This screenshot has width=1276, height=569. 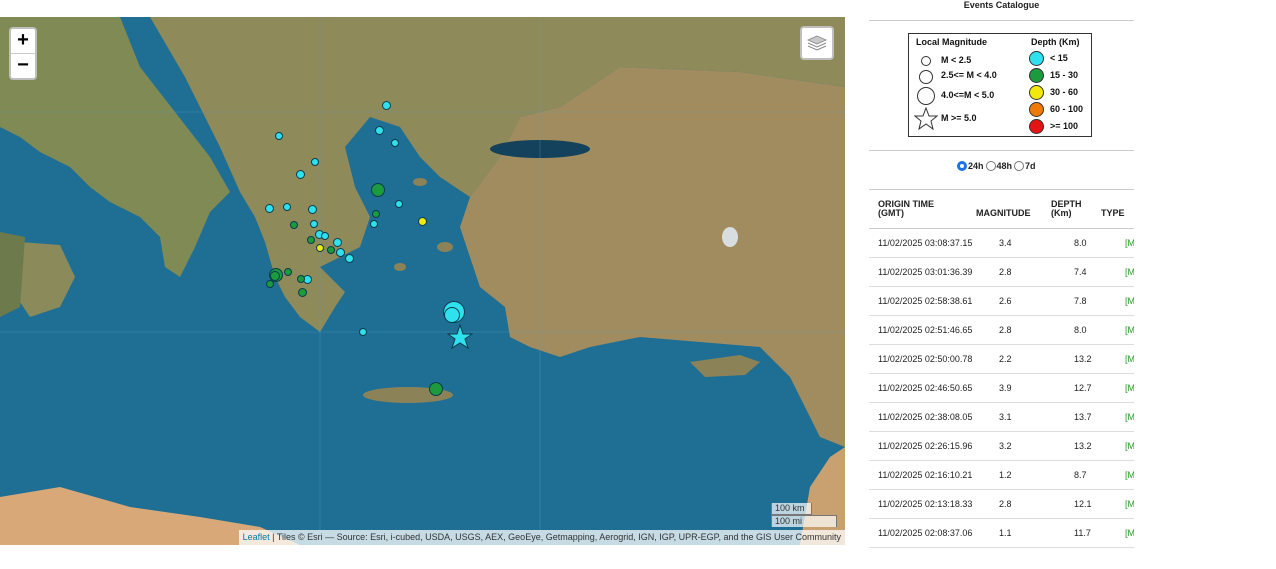 What do you see at coordinates (1083, 504) in the screenshot?
I see `depth-cell: 12.1` at bounding box center [1083, 504].